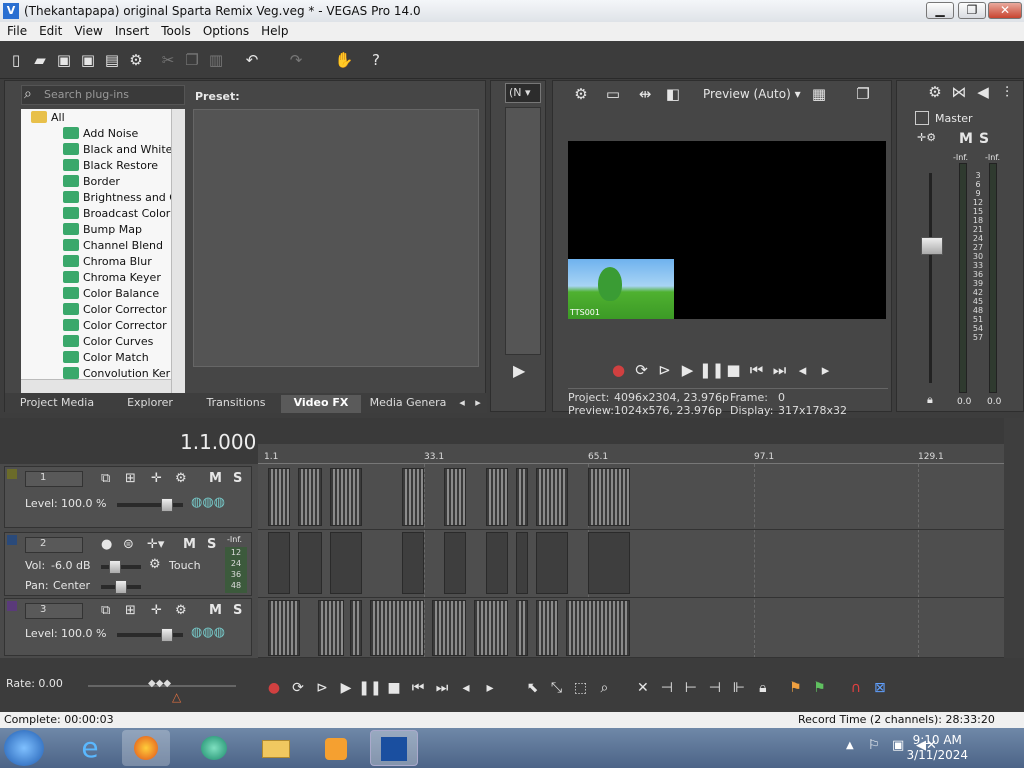 This screenshot has height=768, width=1024. Describe the element at coordinates (739, 688) in the screenshot. I see `split-icon: ⊩` at that location.